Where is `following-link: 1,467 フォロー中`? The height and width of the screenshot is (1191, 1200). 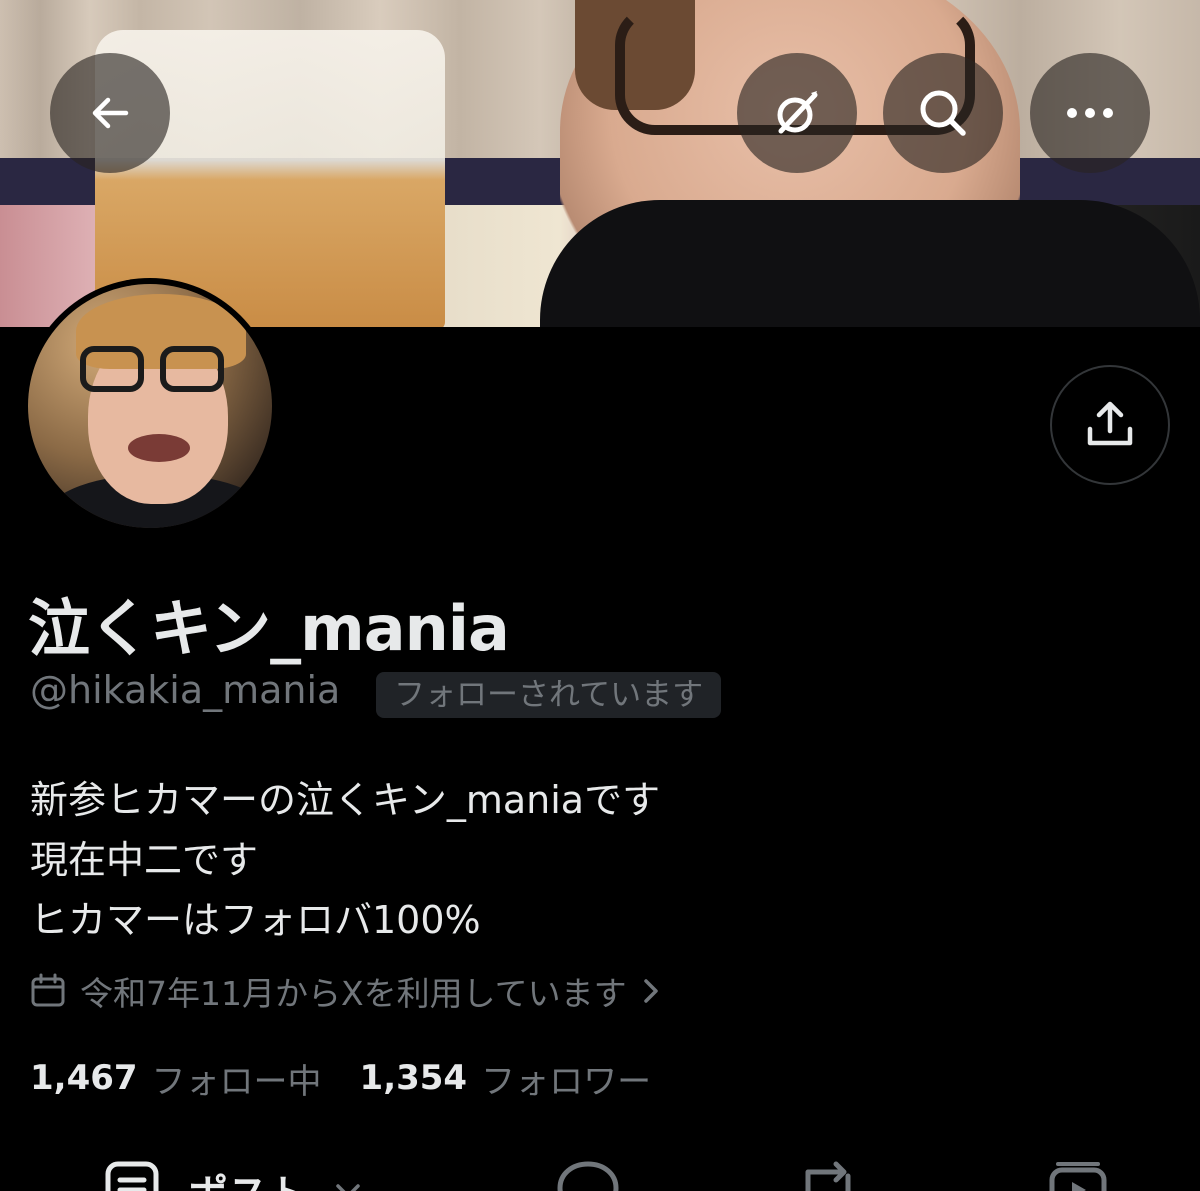
following-link: 1,467 フォロー中 is located at coordinates (176, 1078).